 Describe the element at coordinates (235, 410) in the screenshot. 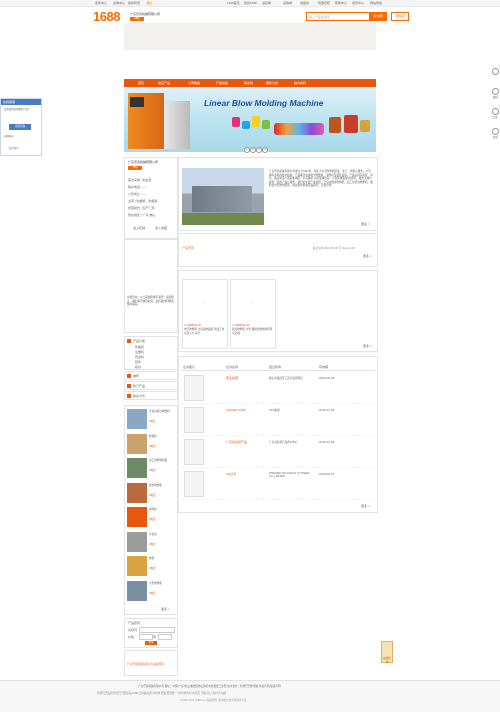

I see `cert-name: ISO9001:2008` at that location.